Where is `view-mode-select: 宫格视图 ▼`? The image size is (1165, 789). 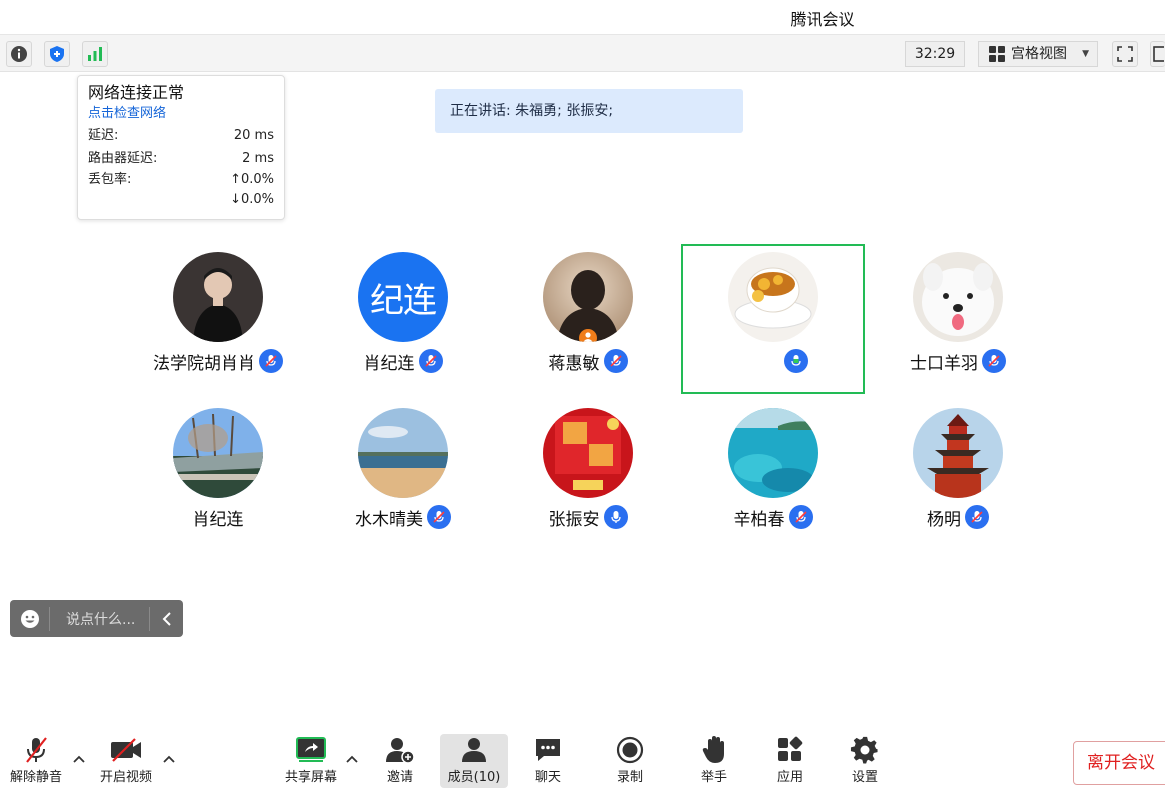 view-mode-select: 宫格视图 ▼ is located at coordinates (1038, 54).